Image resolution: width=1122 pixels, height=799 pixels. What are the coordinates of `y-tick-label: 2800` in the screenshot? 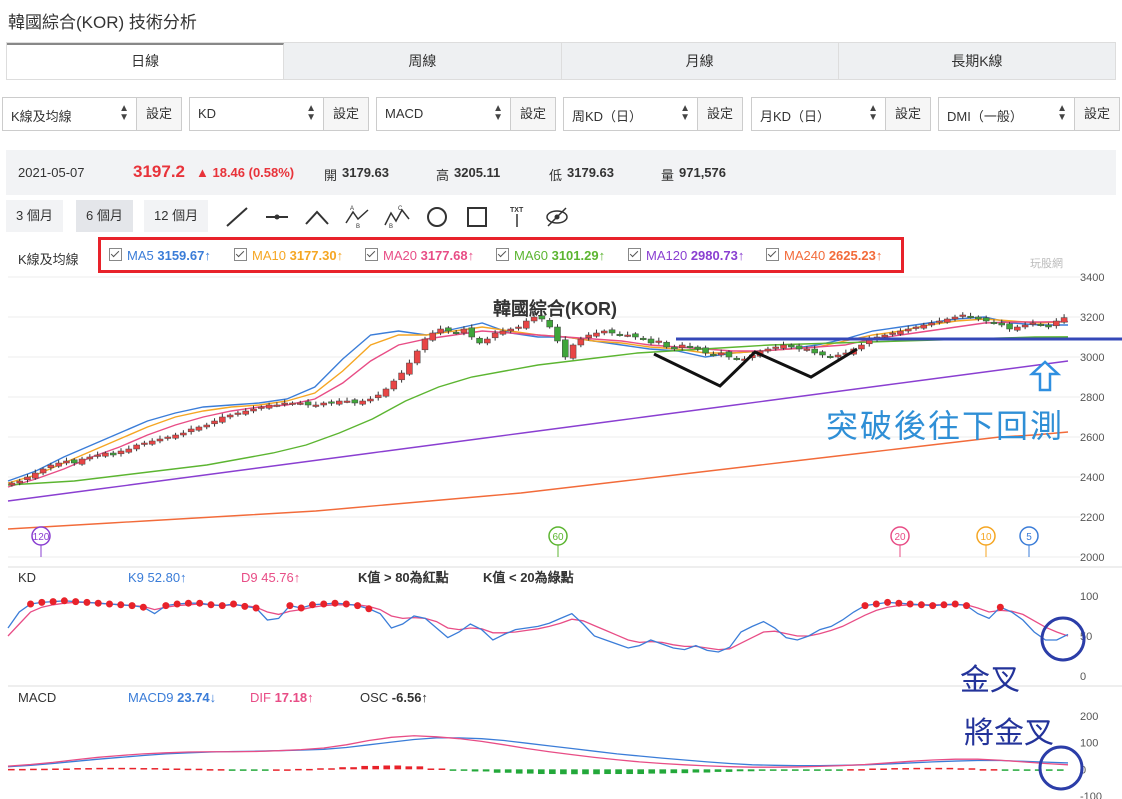 It's located at (1092, 398).